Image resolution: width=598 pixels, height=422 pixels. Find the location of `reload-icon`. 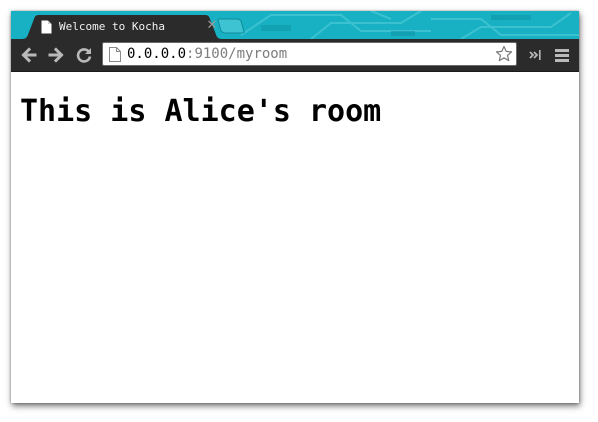

reload-icon is located at coordinates (84, 55).